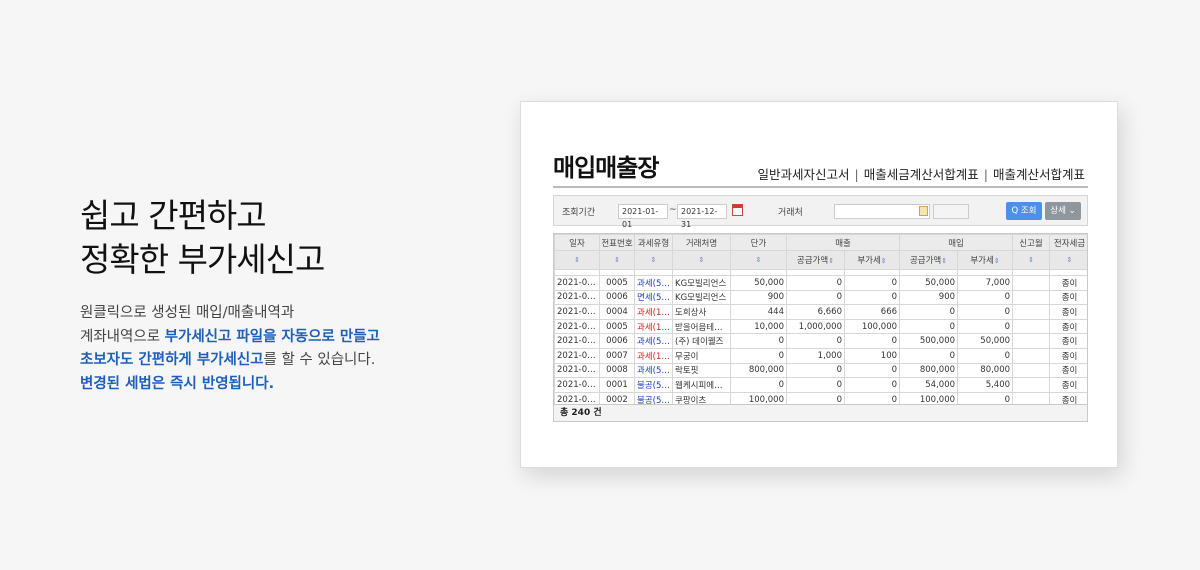 The width and height of the screenshot is (1200, 570). What do you see at coordinates (701, 355) in the screenshot?
I see `cell-partner: 무궁이` at bounding box center [701, 355].